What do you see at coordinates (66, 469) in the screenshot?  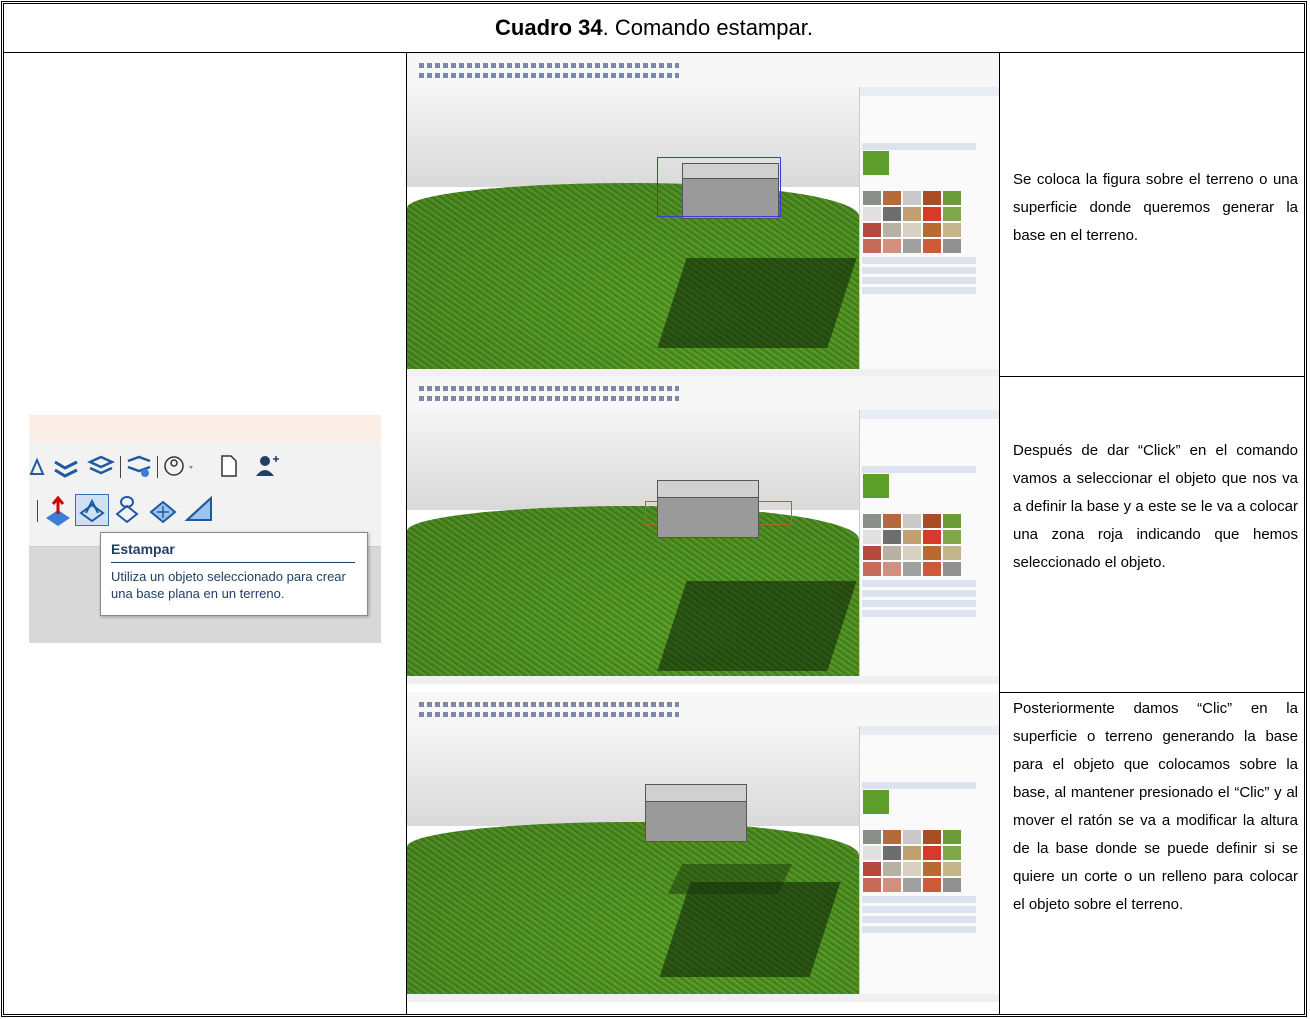 I see `sandbox-flip-edge-icon` at bounding box center [66, 469].